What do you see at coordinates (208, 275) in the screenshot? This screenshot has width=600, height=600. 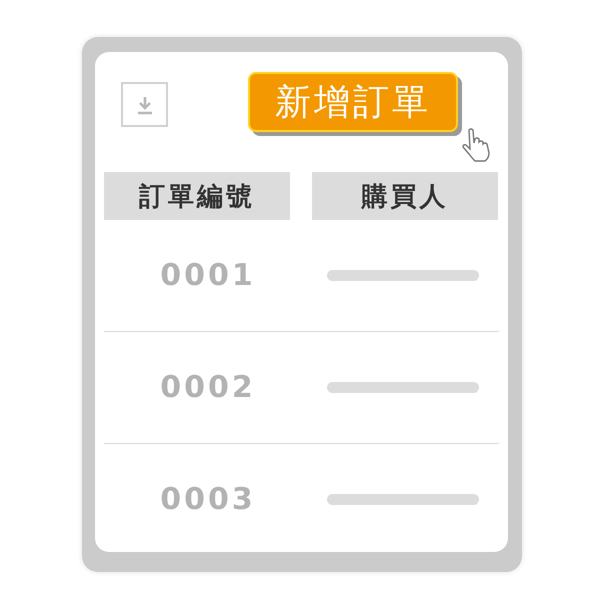 I see `order-number: 0001` at bounding box center [208, 275].